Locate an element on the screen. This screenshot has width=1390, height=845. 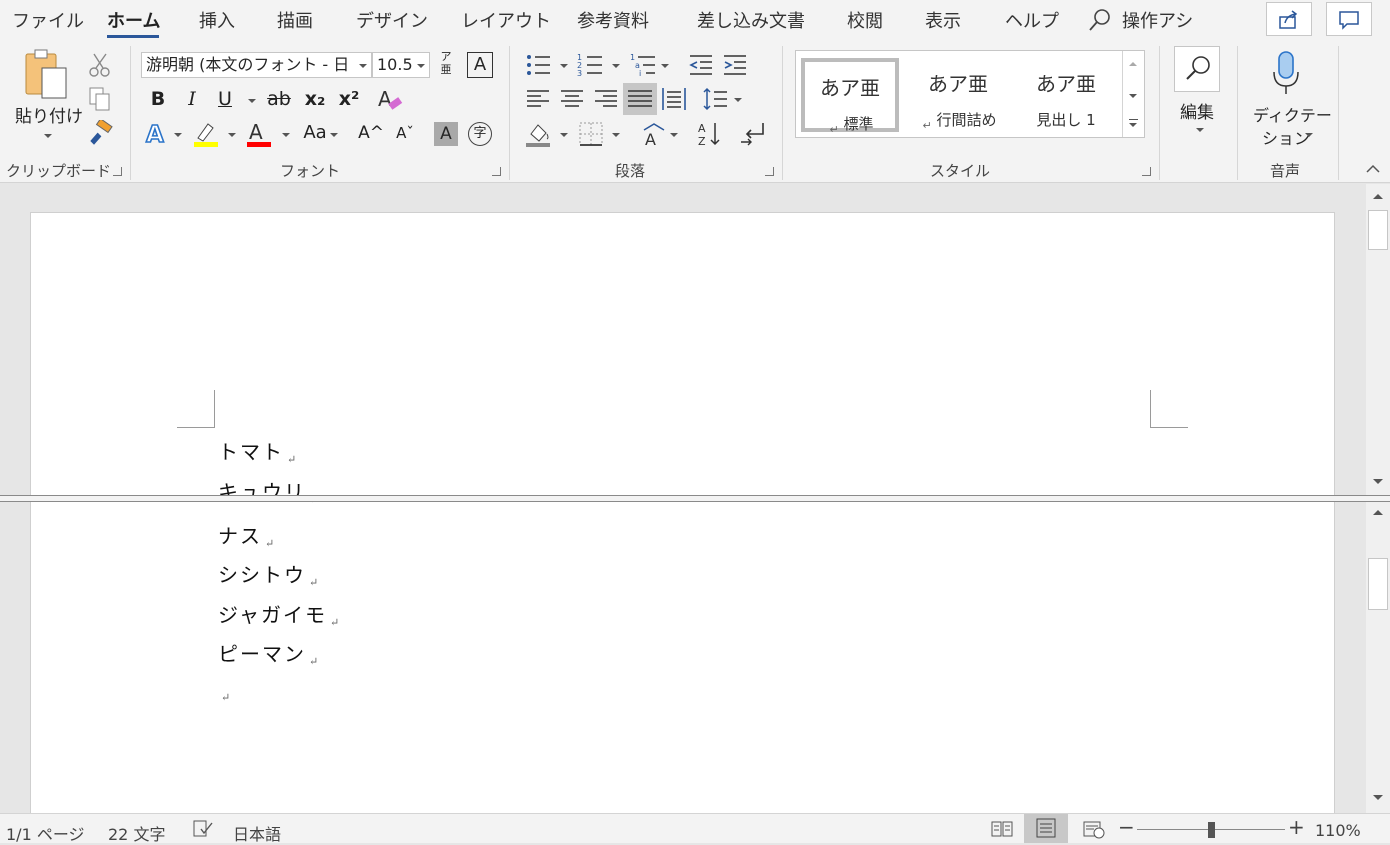
tab-design: デザイン is located at coordinates (392, 20).